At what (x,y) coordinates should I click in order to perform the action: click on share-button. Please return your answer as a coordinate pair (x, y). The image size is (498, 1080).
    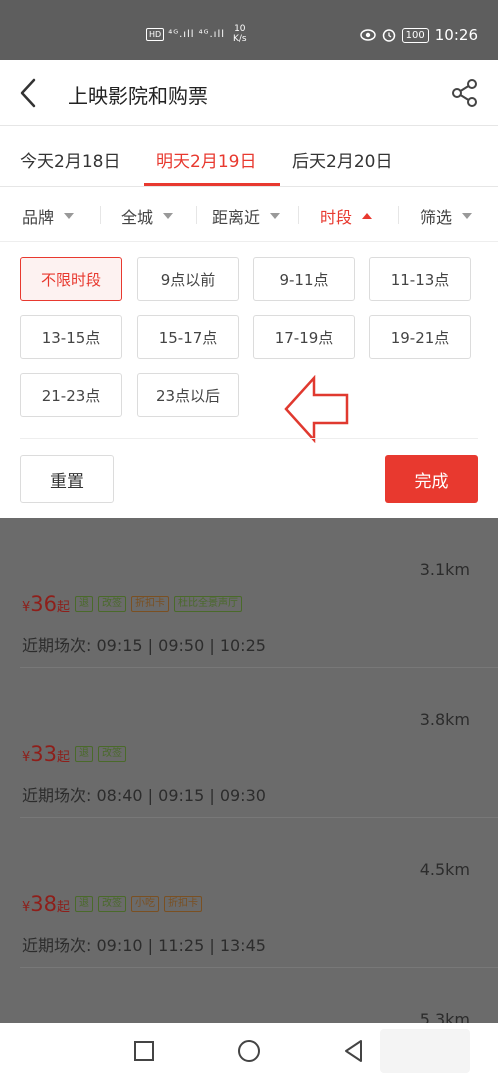
    Looking at the image, I should click on (465, 93).